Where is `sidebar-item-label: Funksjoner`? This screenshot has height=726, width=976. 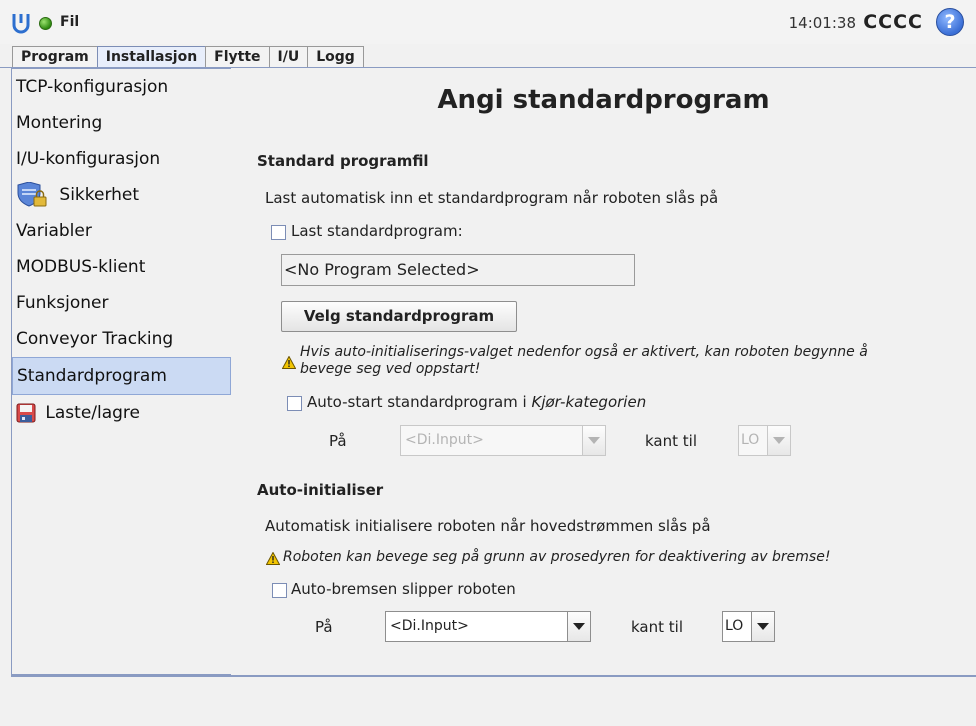 sidebar-item-label: Funksjoner is located at coordinates (62, 303).